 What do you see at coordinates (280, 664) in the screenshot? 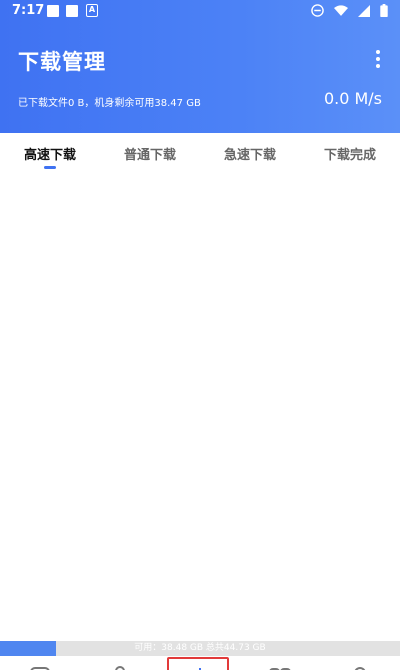
I see `nav-item-grid` at bounding box center [280, 664].